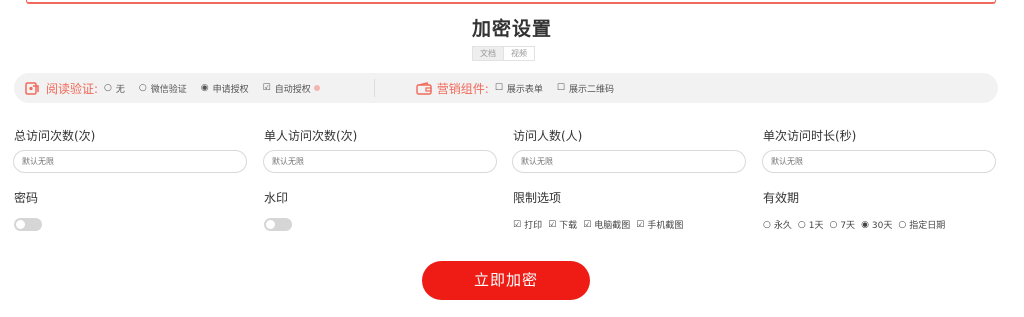 Image resolution: width=1024 pixels, height=317 pixels. I want to click on checkbox-label: 打印, so click(533, 226).